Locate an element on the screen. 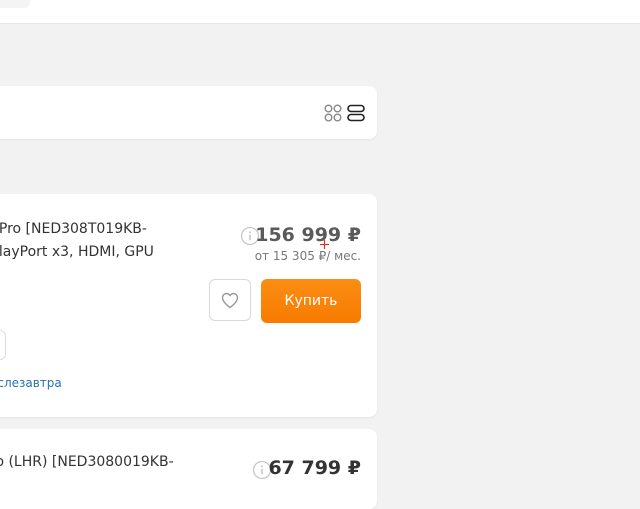 The height and width of the screenshot is (509, 640). product-title: ro (LHR) [NED3080019KB- is located at coordinates (95, 462).